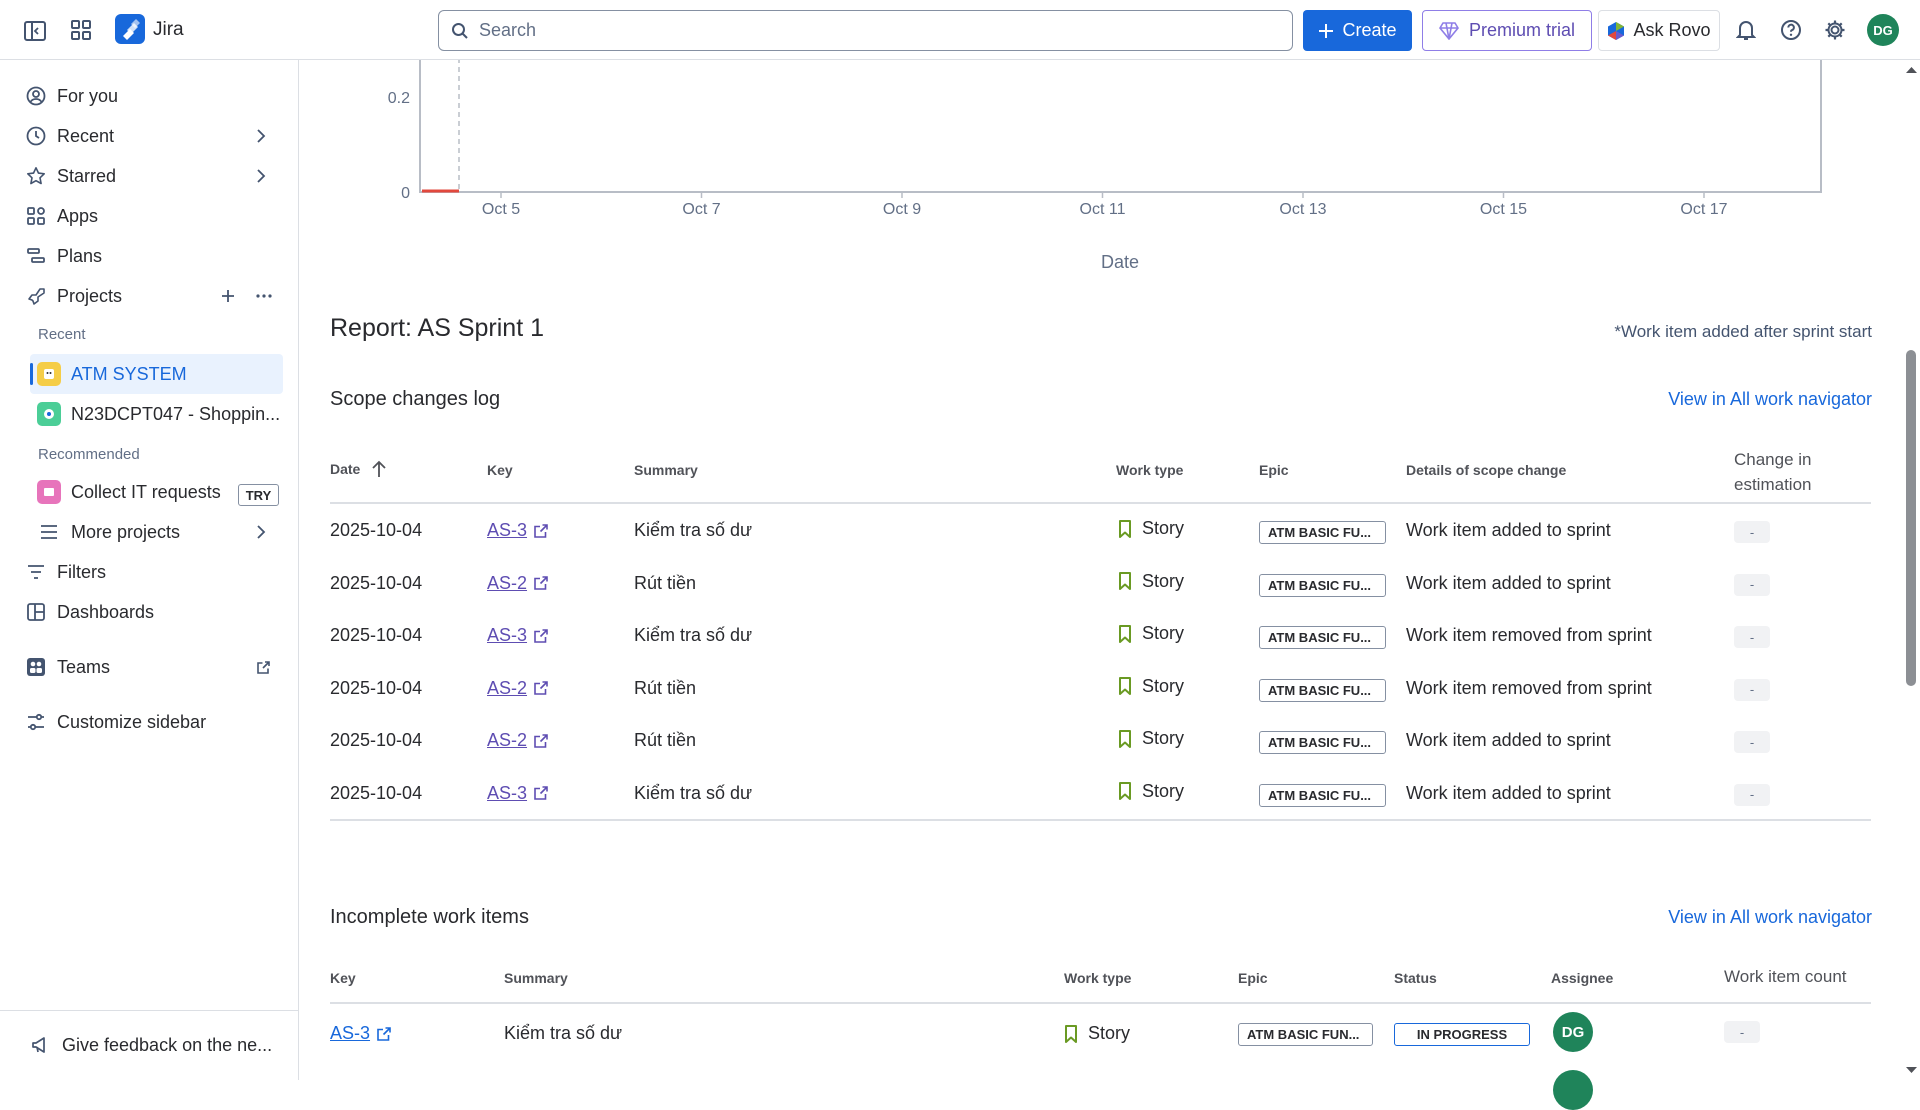  What do you see at coordinates (228, 296) in the screenshot?
I see `add-project-icon` at bounding box center [228, 296].